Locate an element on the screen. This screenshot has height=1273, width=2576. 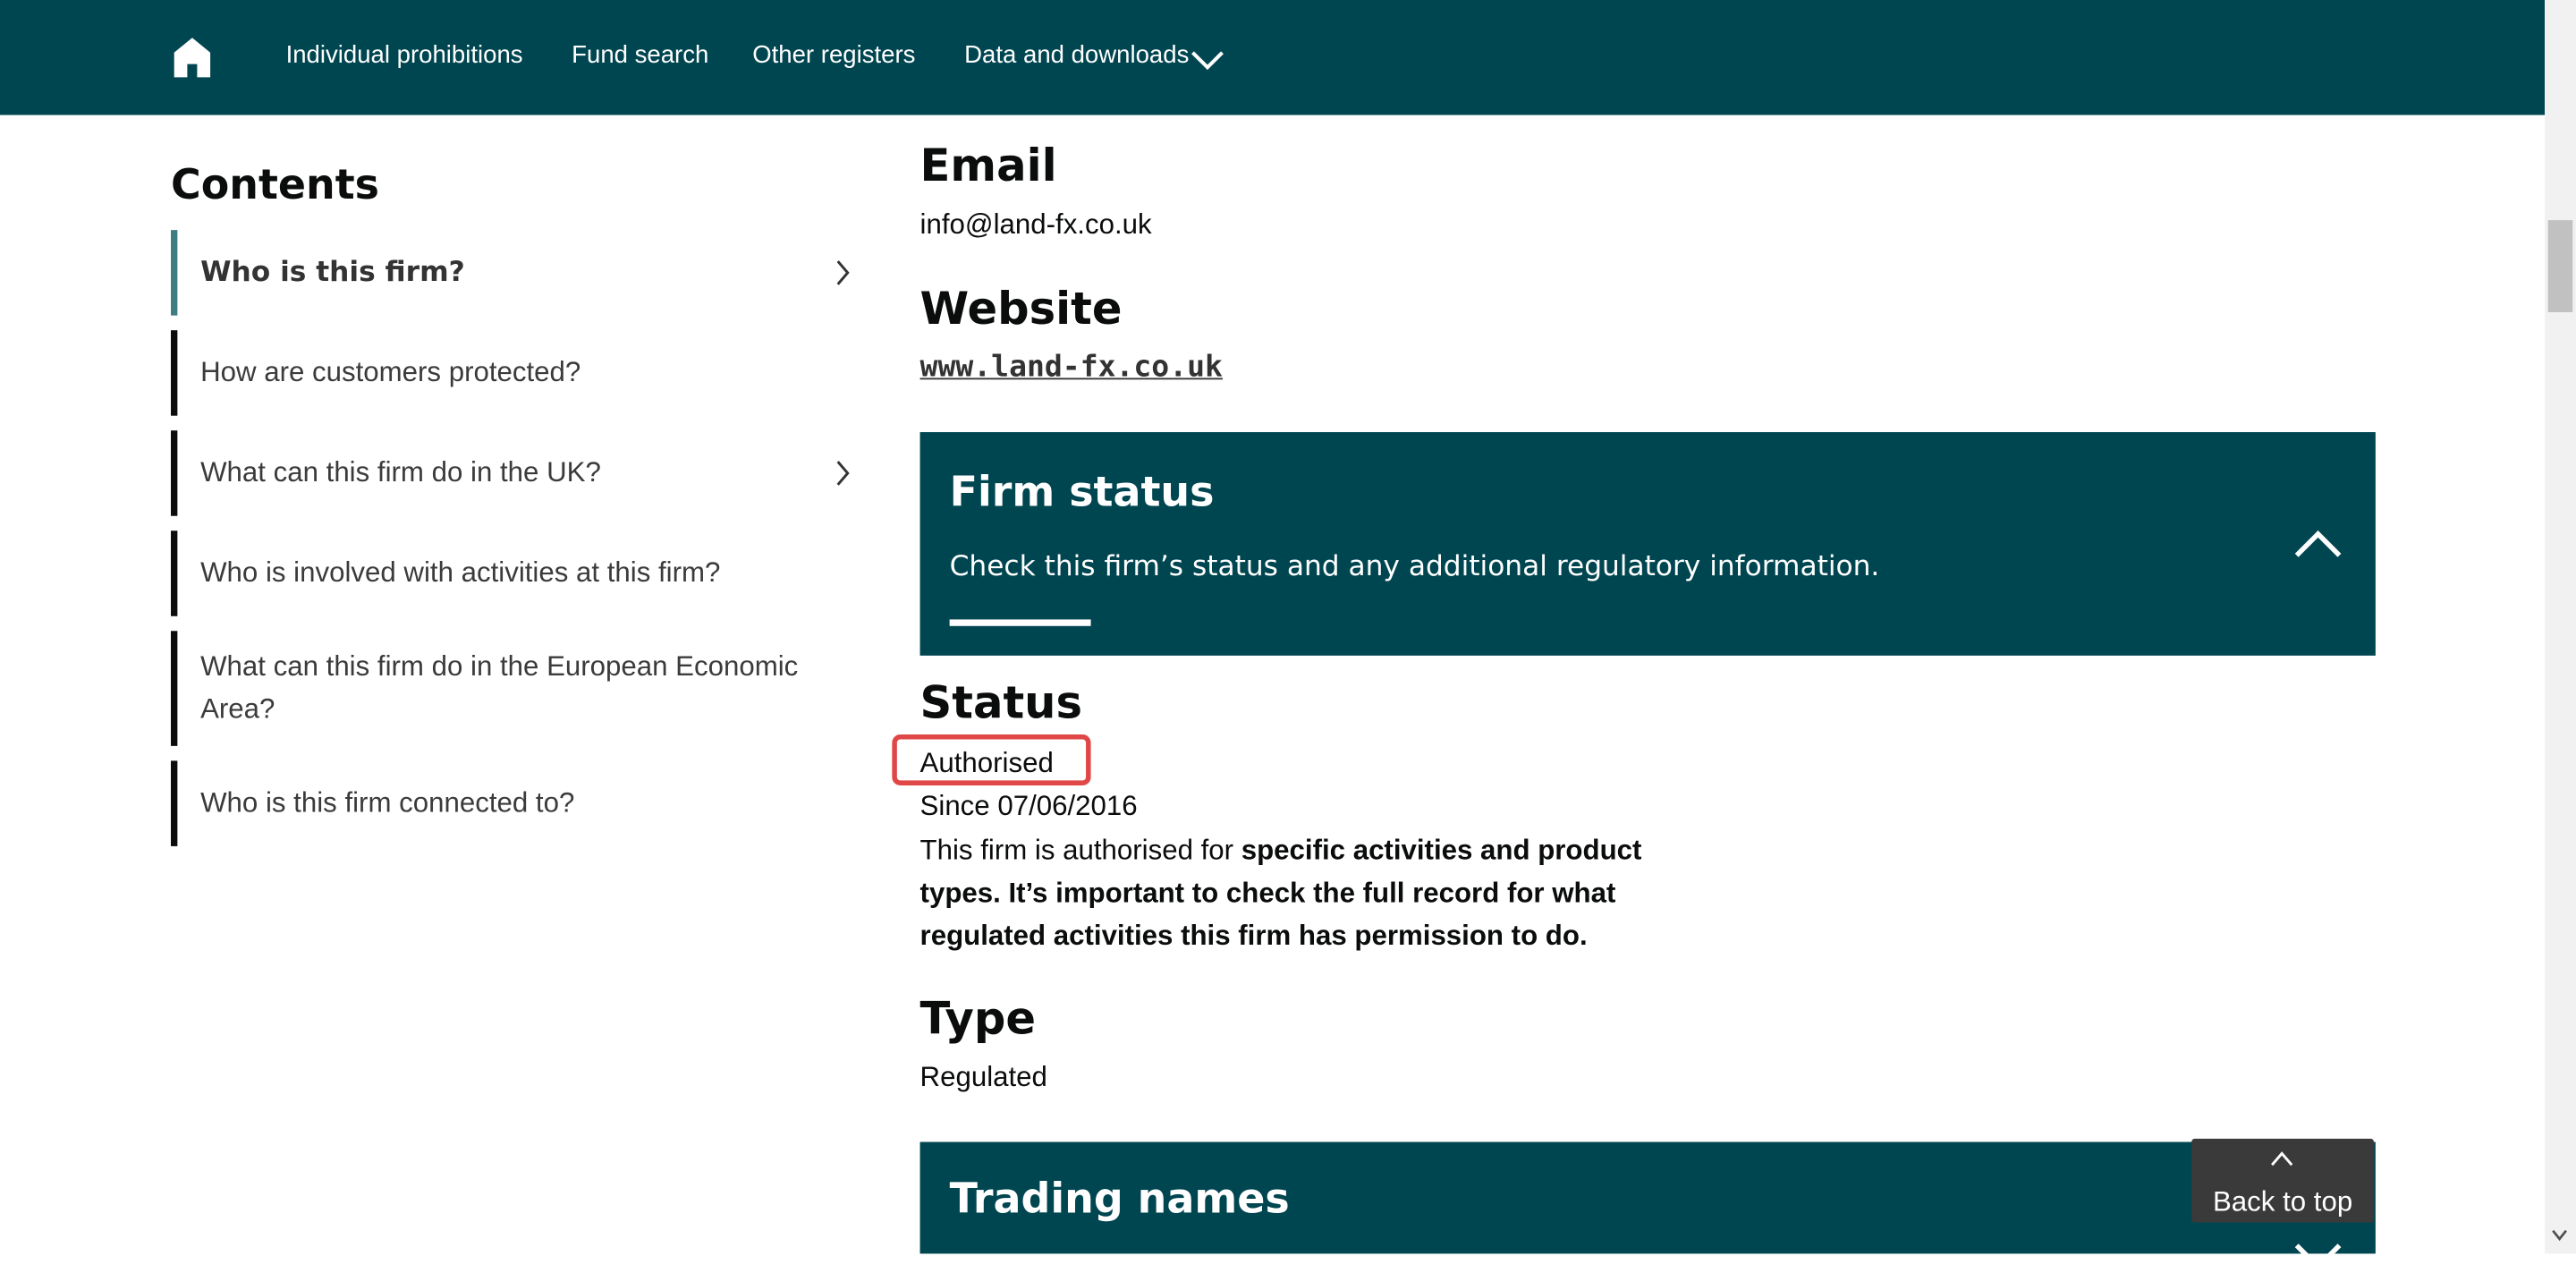
firm-status-title: Firm status is located at coordinates (1082, 492).